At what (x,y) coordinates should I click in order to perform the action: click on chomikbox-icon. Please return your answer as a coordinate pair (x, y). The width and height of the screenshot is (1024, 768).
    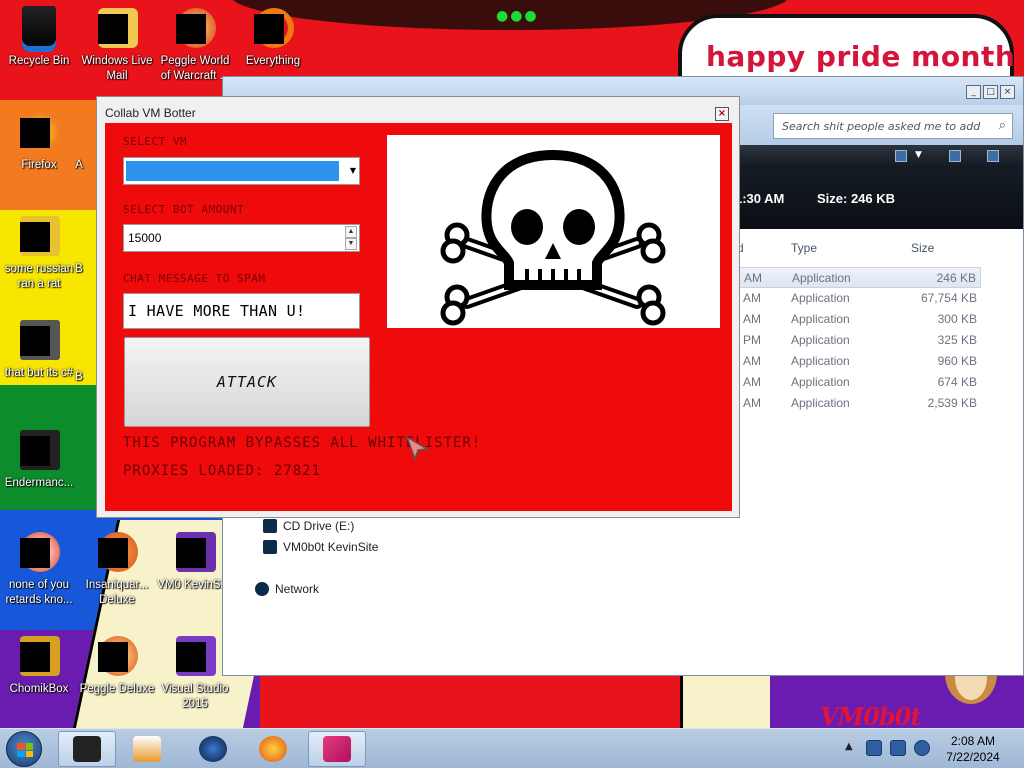
    Looking at the image, I should click on (39, 657).